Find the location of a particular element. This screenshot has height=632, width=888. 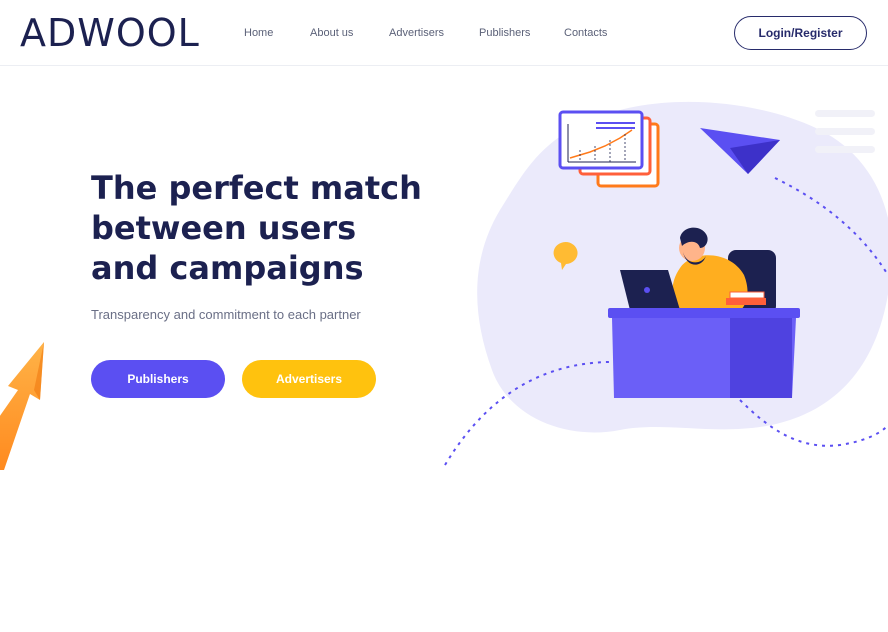

chart-card-front is located at coordinates (601, 140).